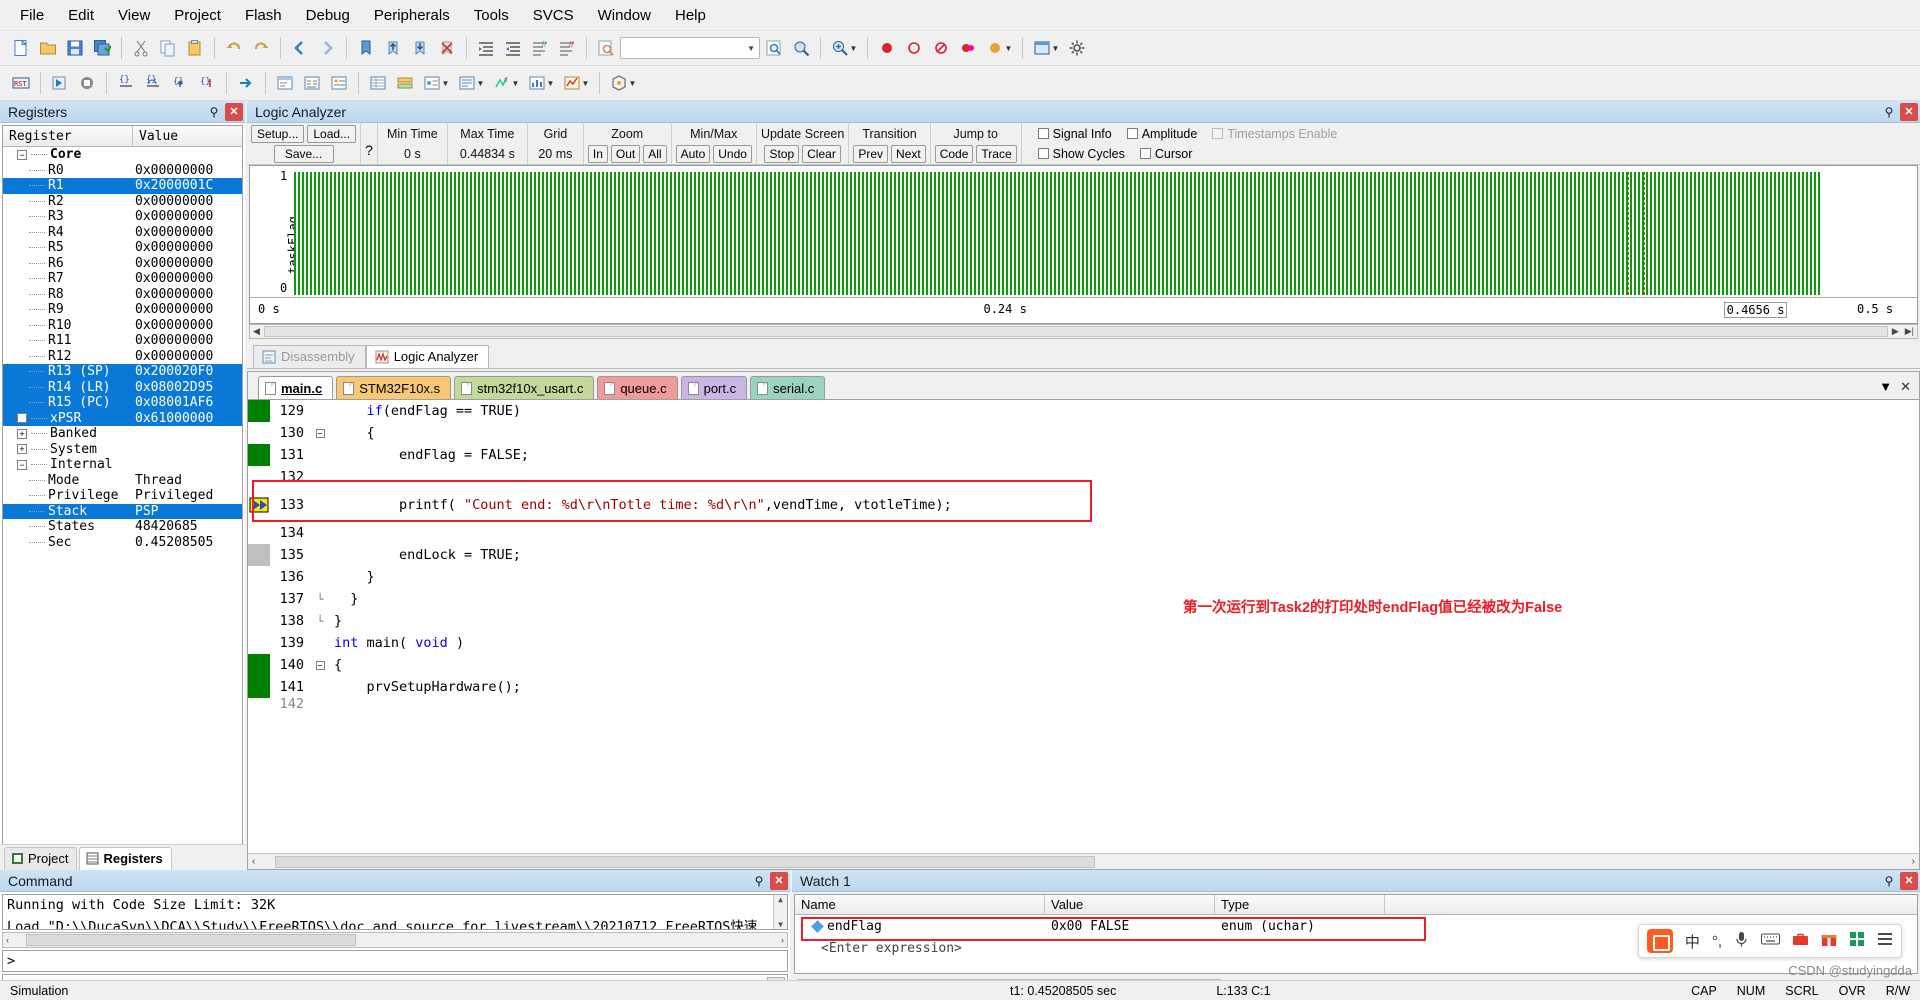 The image size is (1920, 1000). Describe the element at coordinates (780, 899) in the screenshot. I see `scroll-up-icon: ▲` at that location.